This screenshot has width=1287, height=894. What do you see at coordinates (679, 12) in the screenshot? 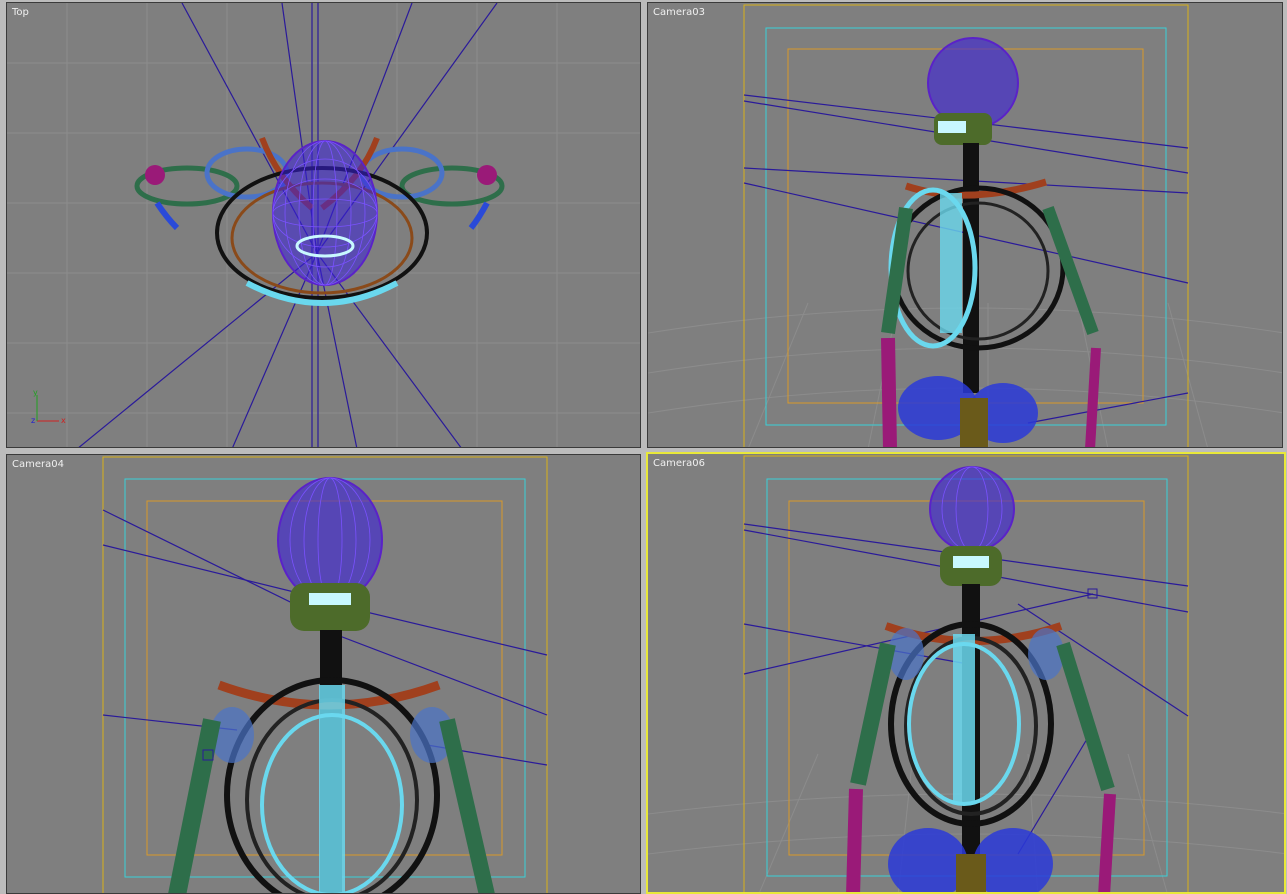
I see `viewport-label-camera03: Camera03` at bounding box center [679, 12].